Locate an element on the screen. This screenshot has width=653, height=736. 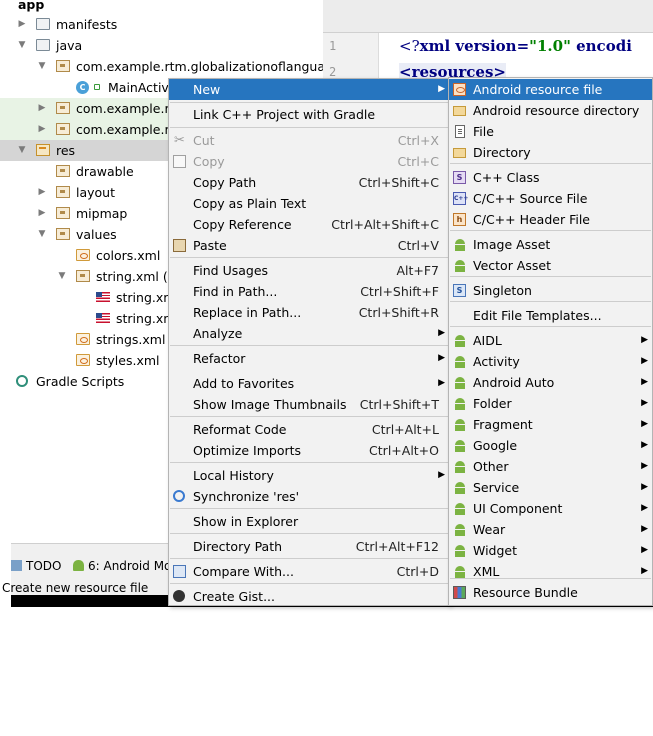
menu-item-link-c-project-with-gradle: Link C++ Project with Gradle is located at coordinates (309, 114).